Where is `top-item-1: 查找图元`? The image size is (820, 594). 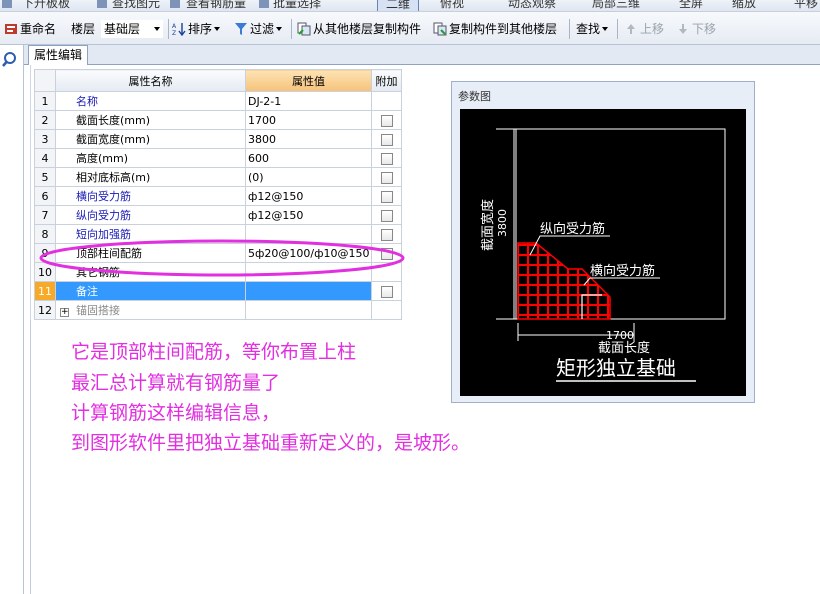 top-item-1: 查找图元 is located at coordinates (136, 5).